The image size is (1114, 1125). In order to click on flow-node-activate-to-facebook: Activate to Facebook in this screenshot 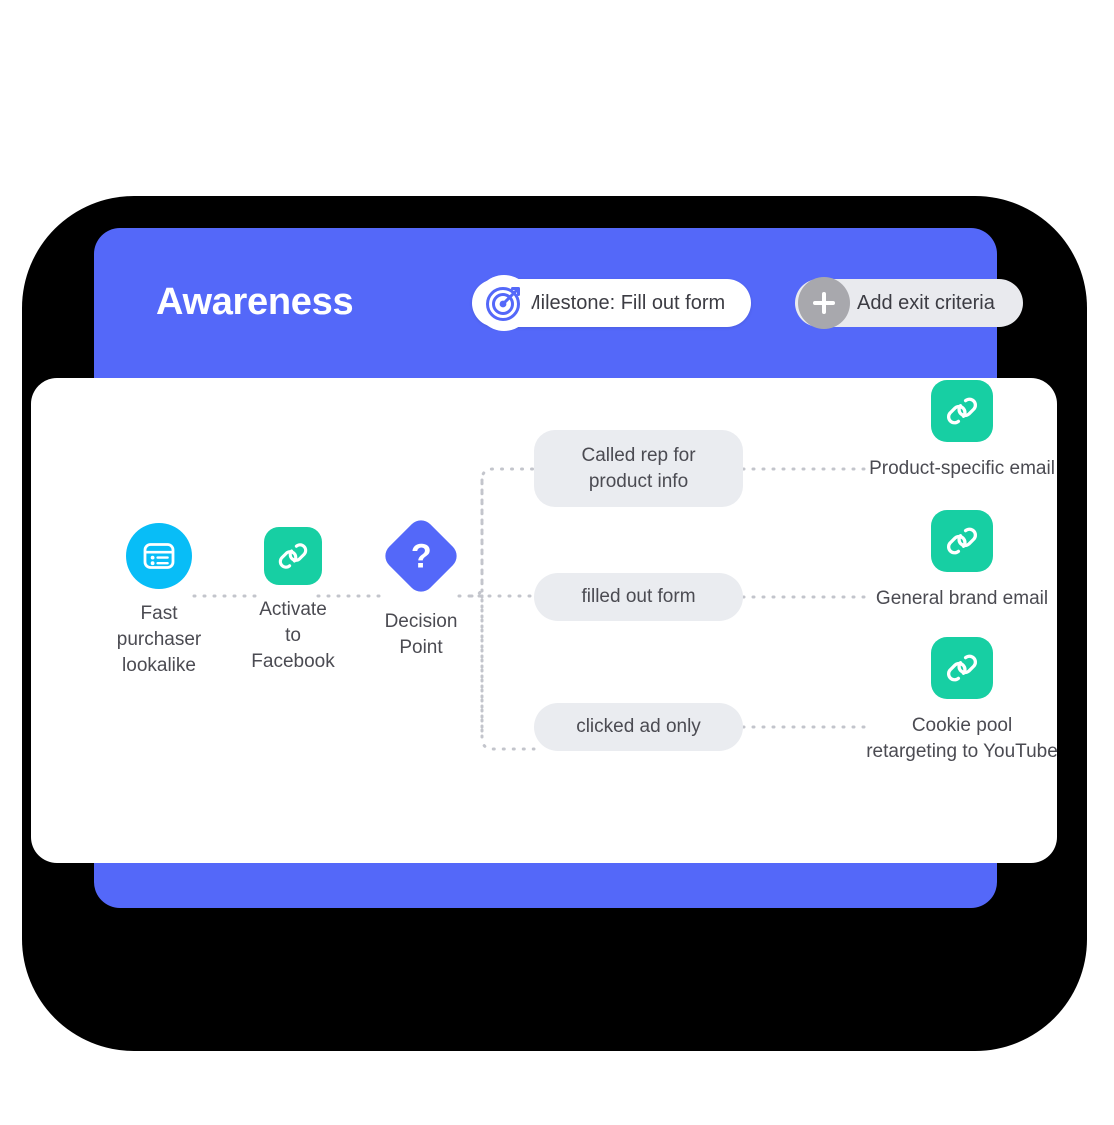, I will do `click(293, 601)`.